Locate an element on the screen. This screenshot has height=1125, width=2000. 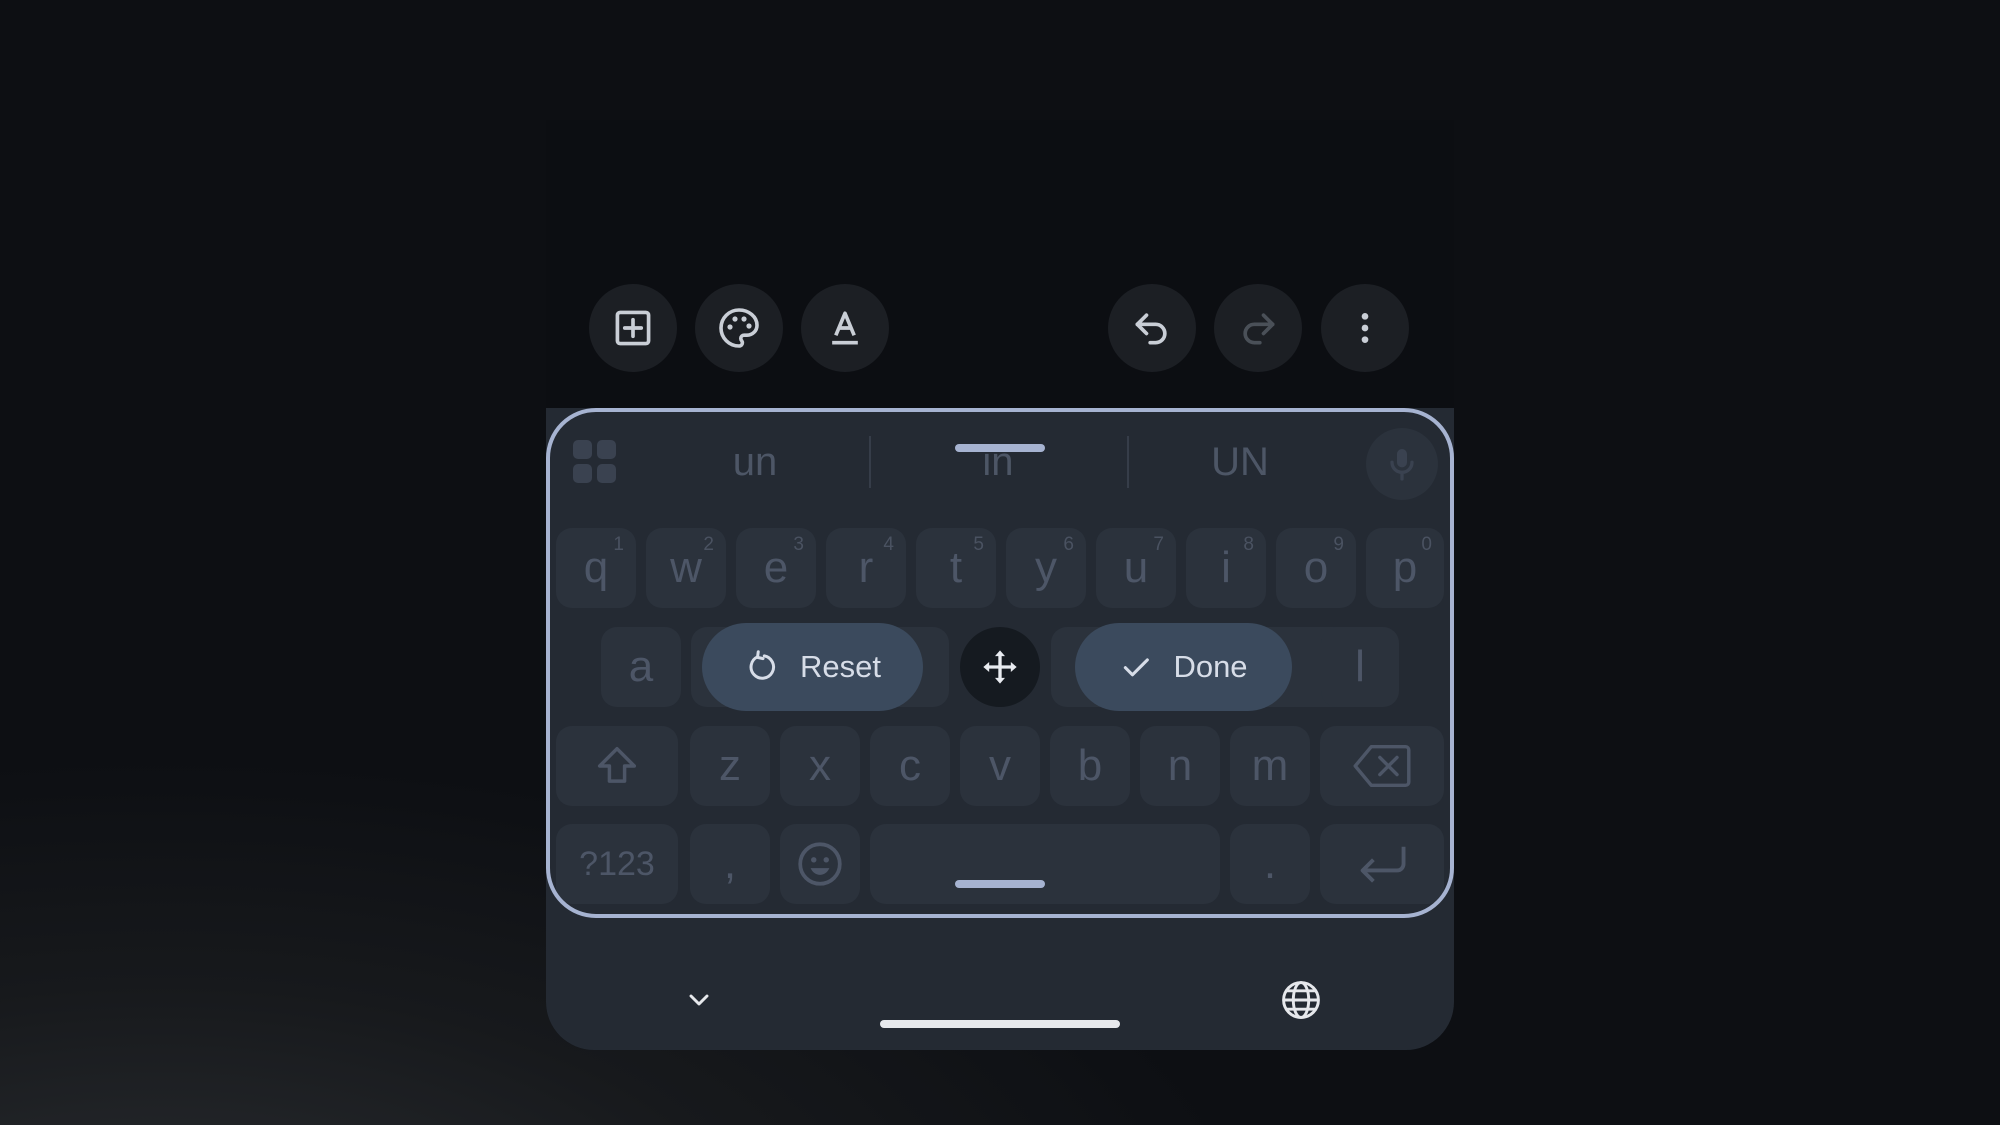
redo-button is located at coordinates (1258, 328).